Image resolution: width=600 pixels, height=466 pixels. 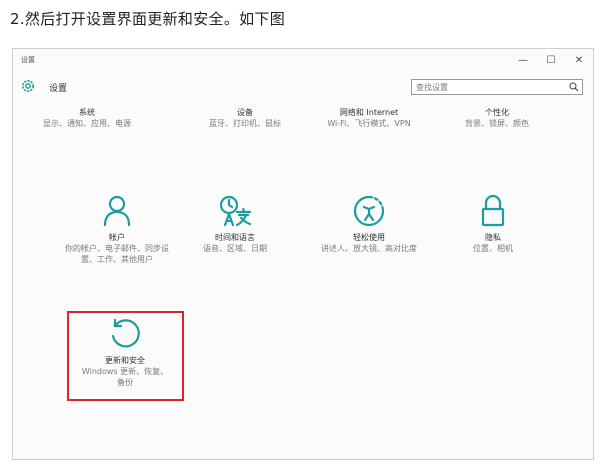 What do you see at coordinates (235, 237) in the screenshot?
I see `tile-title: 时间和语言` at bounding box center [235, 237].